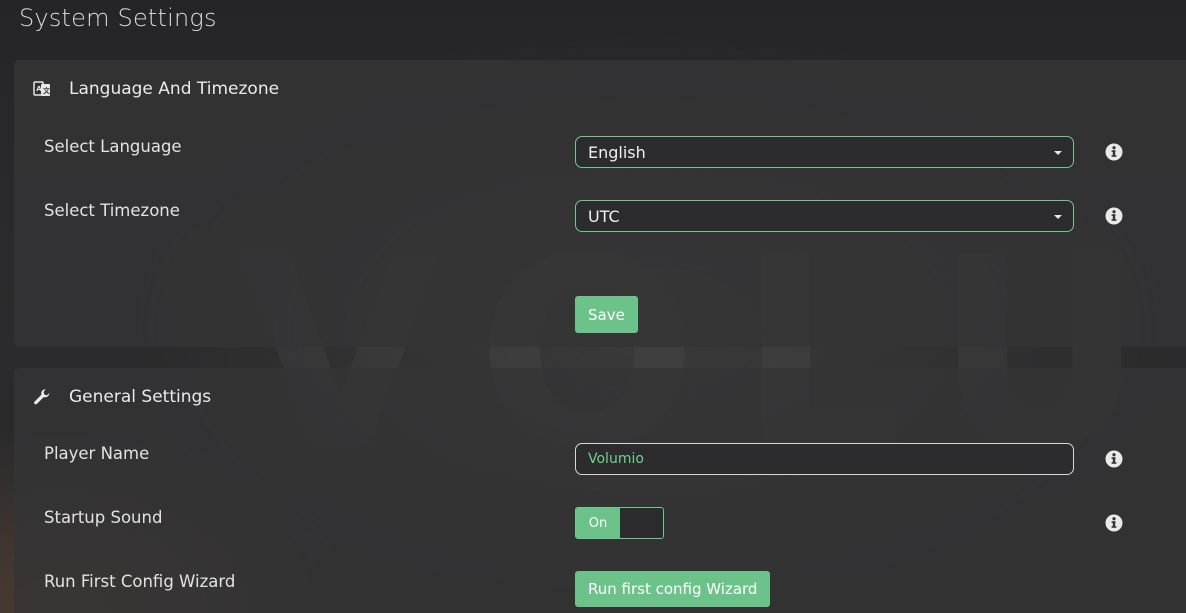 This screenshot has width=1186, height=613. I want to click on timezone-select-value: UTC, so click(604, 216).